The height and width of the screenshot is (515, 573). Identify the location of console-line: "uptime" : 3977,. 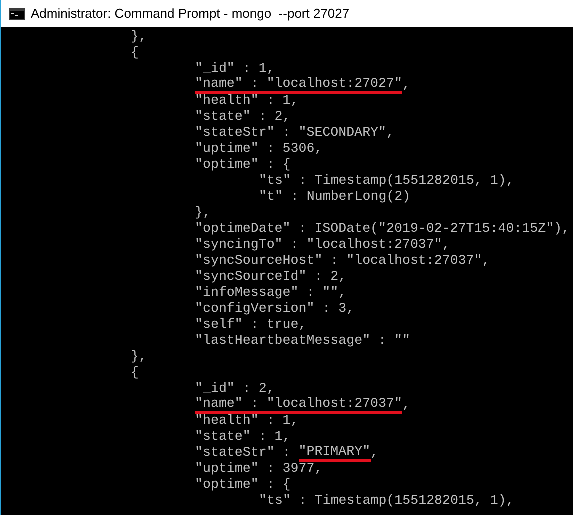
(259, 469).